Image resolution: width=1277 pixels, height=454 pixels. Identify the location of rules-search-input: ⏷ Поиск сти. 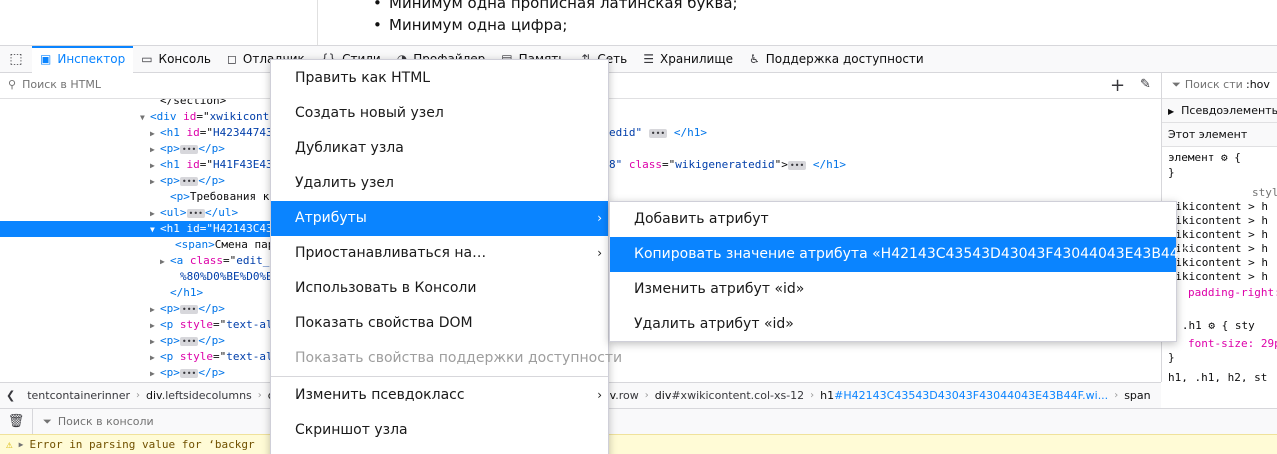
(1207, 85).